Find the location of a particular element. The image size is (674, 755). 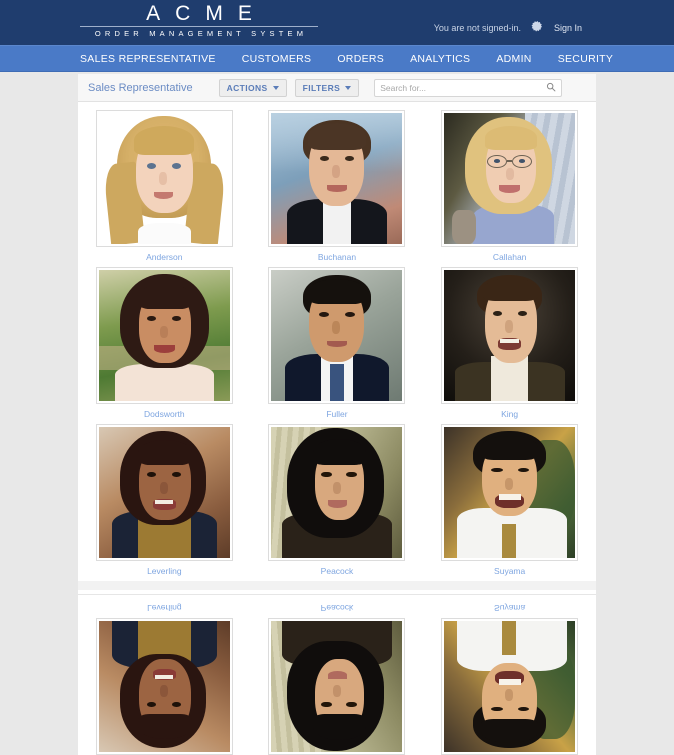

logo-title: ACME is located at coordinates (206, 13).